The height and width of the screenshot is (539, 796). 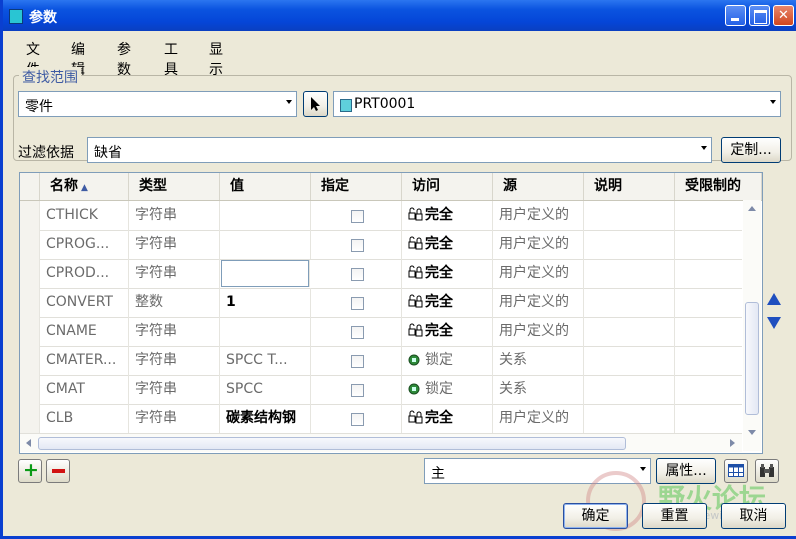 What do you see at coordinates (783, 15) in the screenshot?
I see `close-button: ✕` at bounding box center [783, 15].